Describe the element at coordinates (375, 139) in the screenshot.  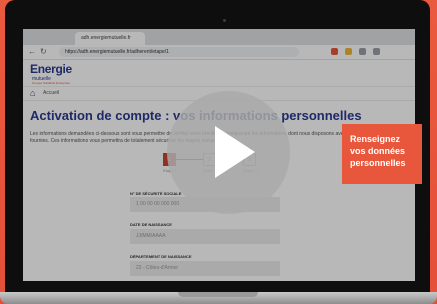
I see `callout-line-1: Renseignez` at that location.